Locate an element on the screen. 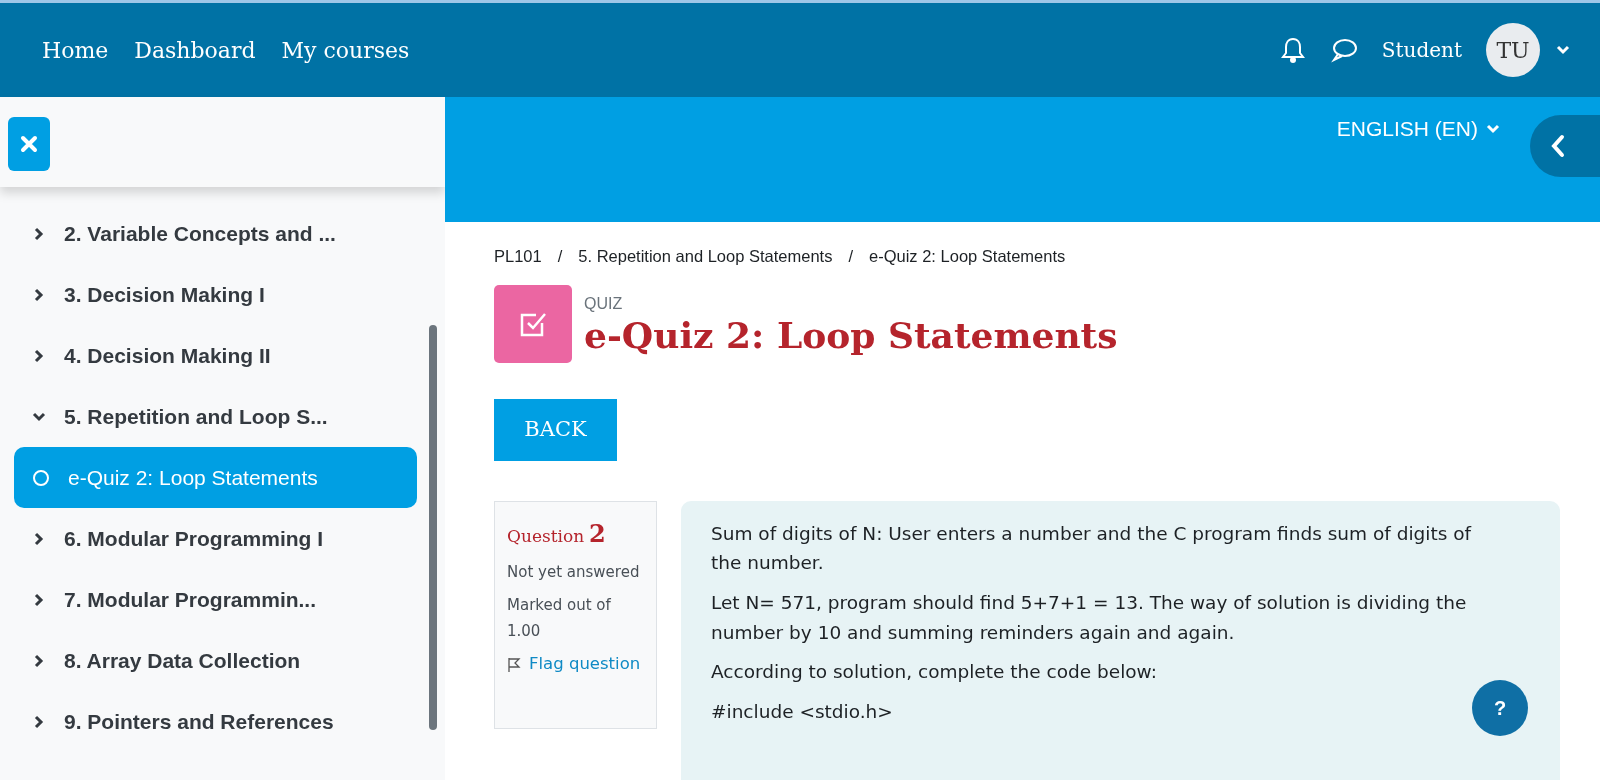 The width and height of the screenshot is (1600, 780). quiz-icon is located at coordinates (533, 323).